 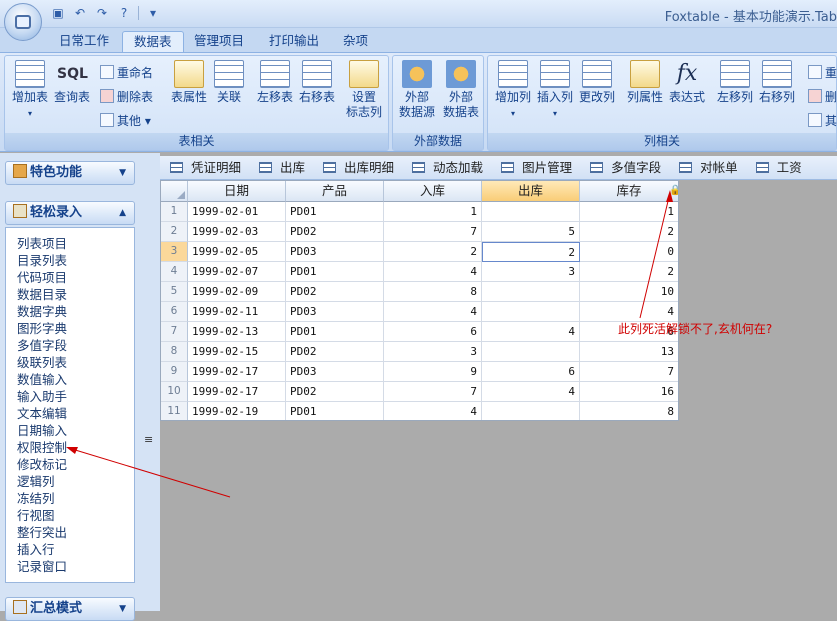 I want to click on cell-in: 3, so click(x=433, y=352).